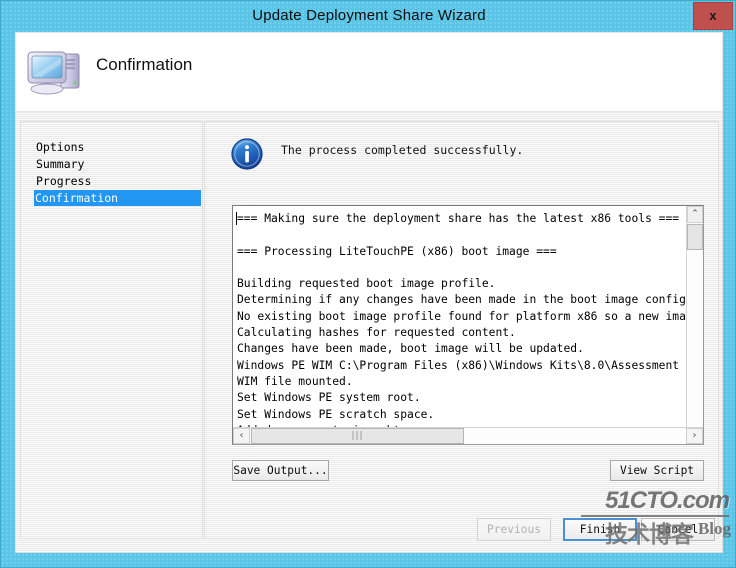 The image size is (736, 568). I want to click on status-message-row: The process completed successfully., so click(462, 156).